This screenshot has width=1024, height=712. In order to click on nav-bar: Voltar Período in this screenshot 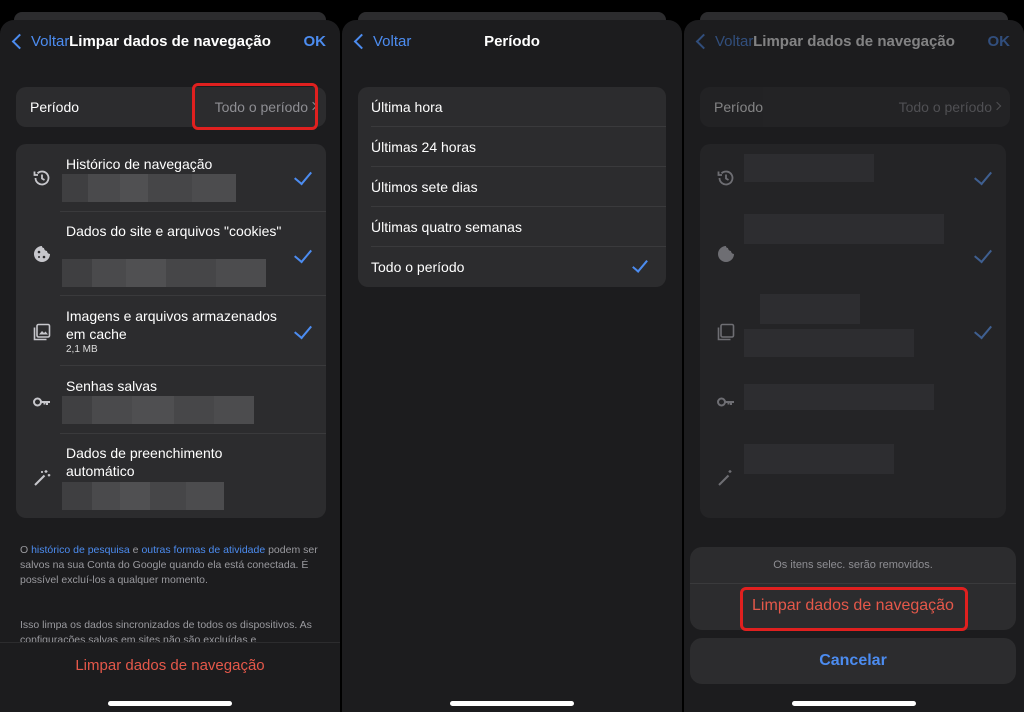, I will do `click(512, 44)`.